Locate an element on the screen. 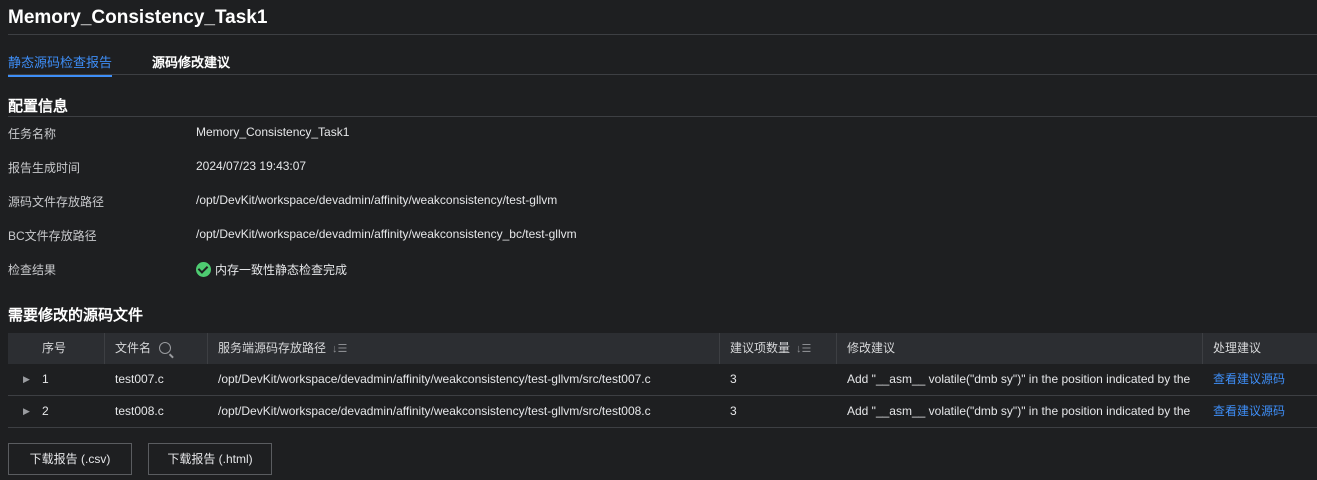  page-title: Memory_Consistency_Task1 is located at coordinates (138, 17).